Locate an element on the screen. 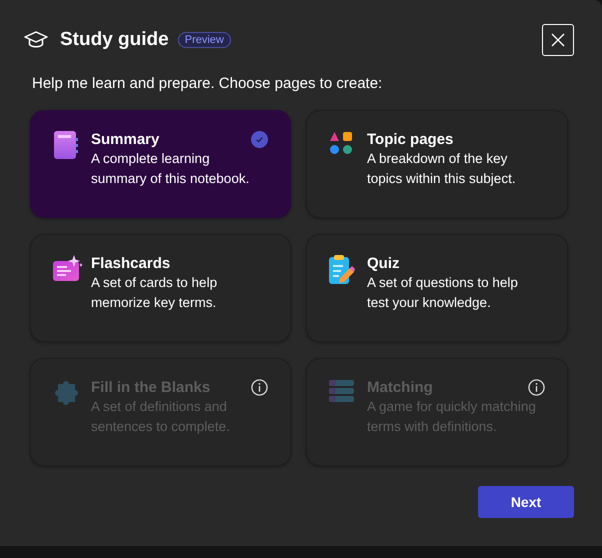  option-title: Summary is located at coordinates (125, 139).